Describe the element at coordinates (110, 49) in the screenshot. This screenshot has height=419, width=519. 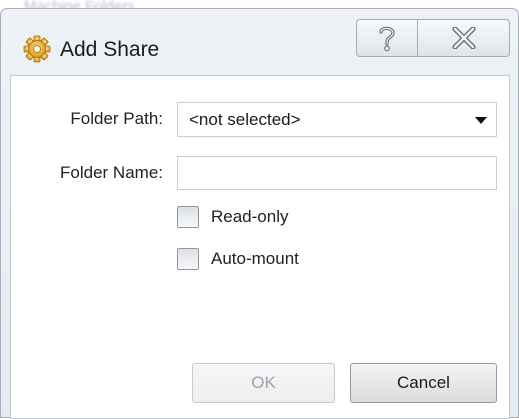
I see `dialog-title: Add Share` at that location.